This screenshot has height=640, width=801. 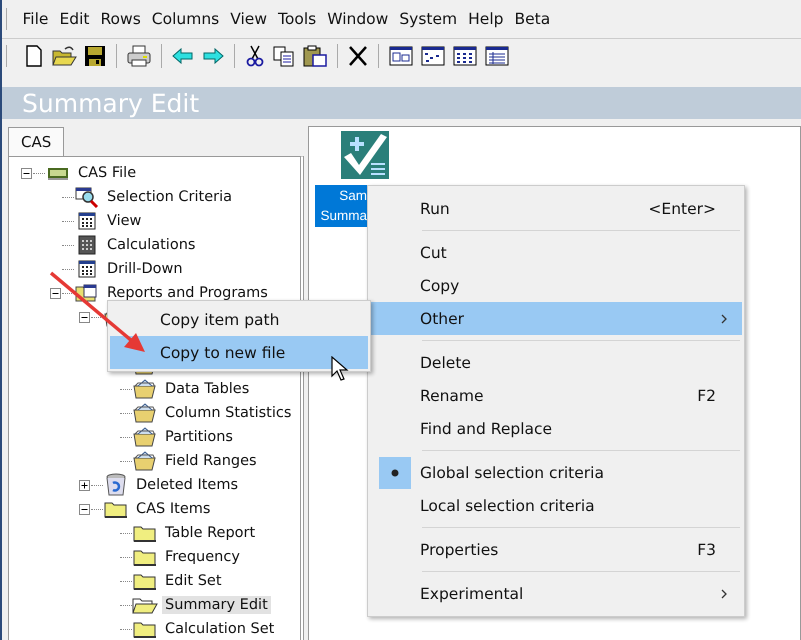 What do you see at coordinates (255, 56) in the screenshot?
I see `scissors-icon` at bounding box center [255, 56].